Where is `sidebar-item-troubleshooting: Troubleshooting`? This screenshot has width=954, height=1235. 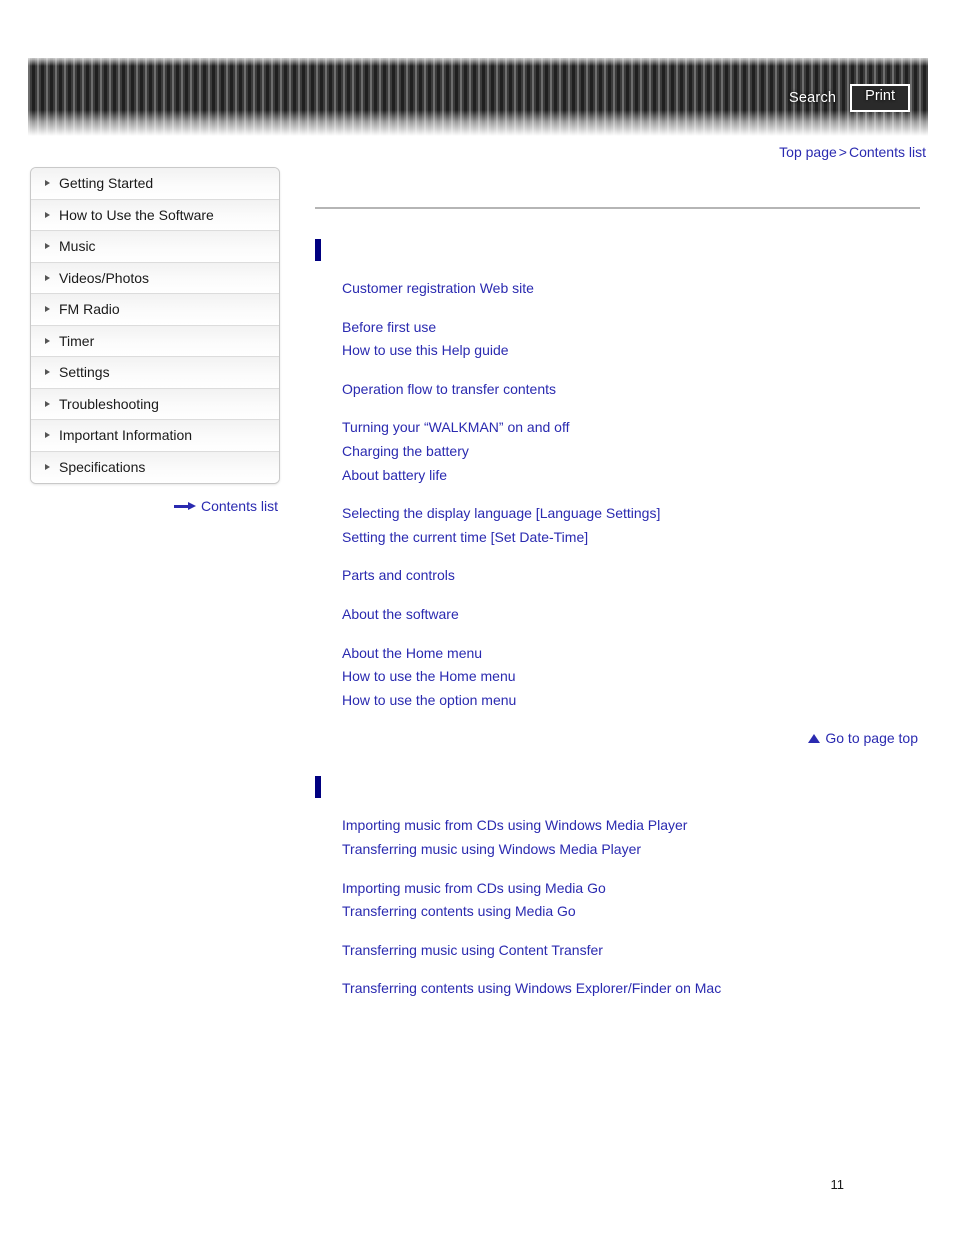
sidebar-item-troubleshooting: Troubleshooting is located at coordinates (155, 404).